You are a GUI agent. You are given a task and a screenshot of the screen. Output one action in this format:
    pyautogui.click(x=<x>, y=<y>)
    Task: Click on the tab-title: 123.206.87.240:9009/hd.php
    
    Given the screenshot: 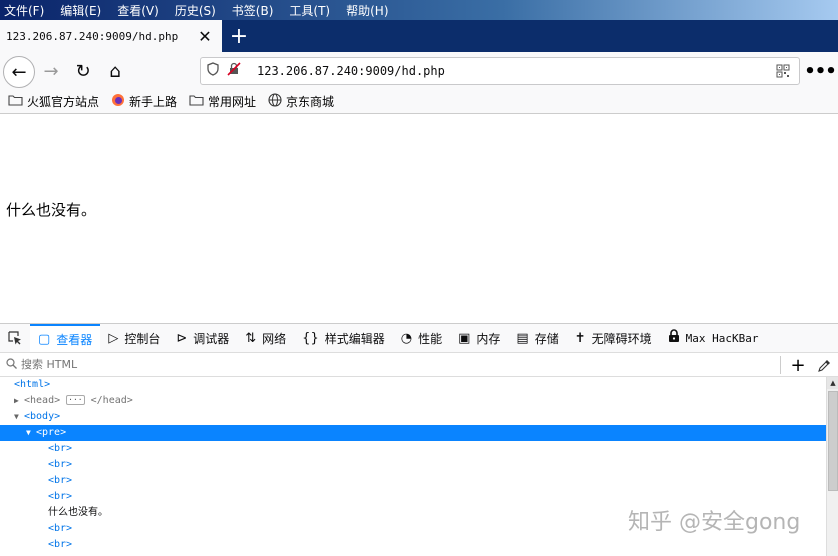 What is the action you would take?
    pyautogui.click(x=92, y=36)
    